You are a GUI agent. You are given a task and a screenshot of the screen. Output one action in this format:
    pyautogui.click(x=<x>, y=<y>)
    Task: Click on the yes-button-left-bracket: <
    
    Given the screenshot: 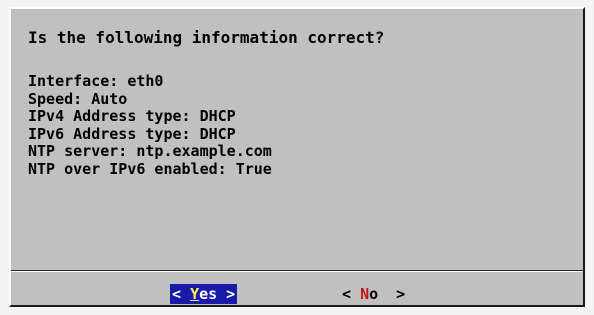 What is the action you would take?
    pyautogui.click(x=181, y=294)
    